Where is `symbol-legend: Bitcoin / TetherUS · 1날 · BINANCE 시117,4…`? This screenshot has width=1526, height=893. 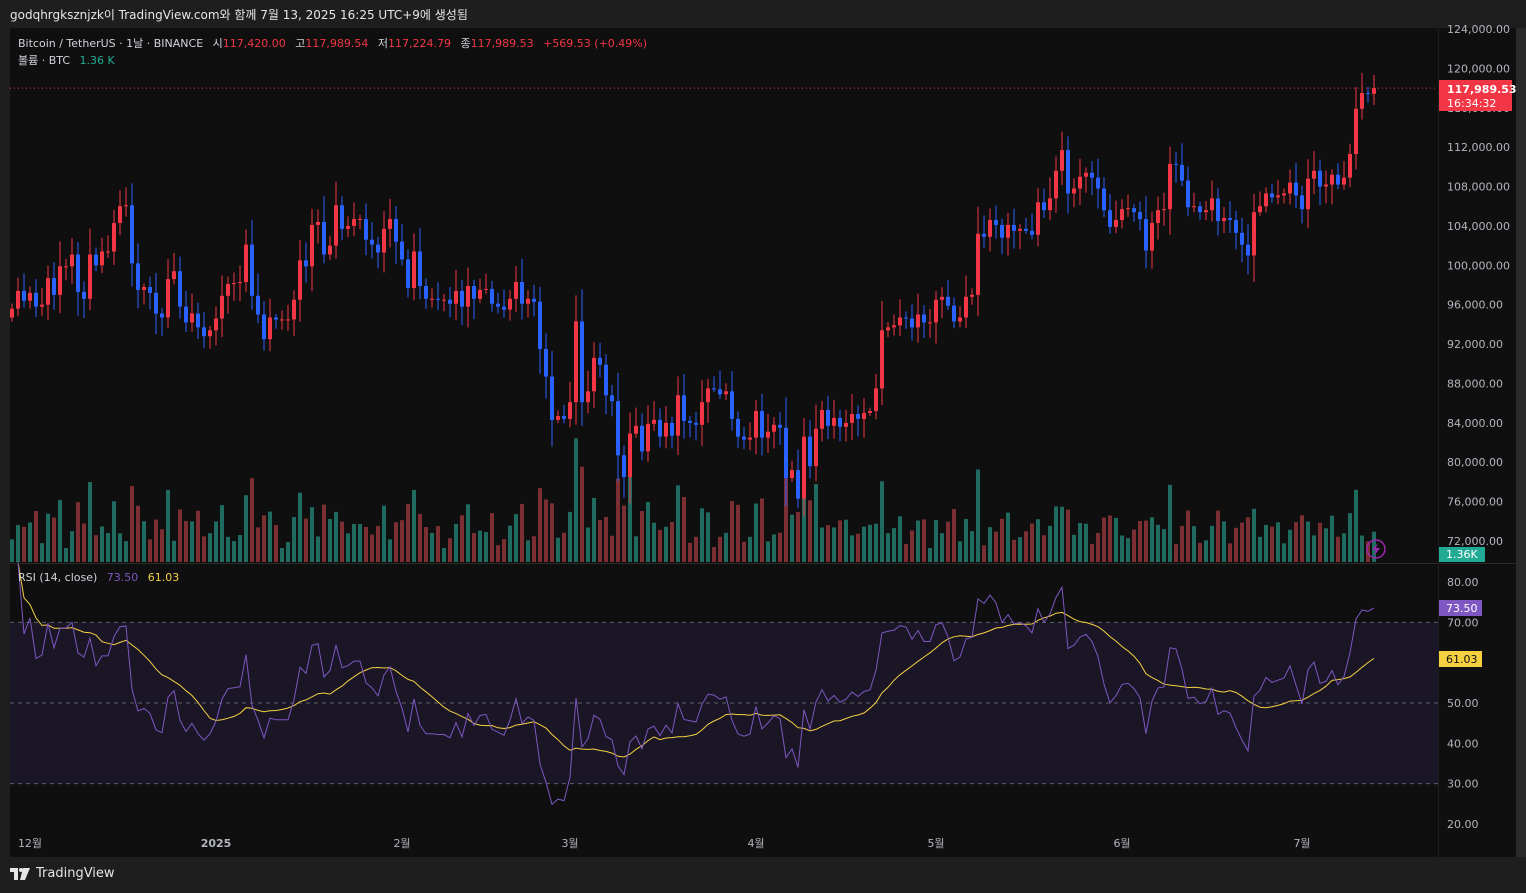
symbol-legend: Bitcoin / TetherUS · 1날 · BINANCE 시117,4… is located at coordinates (332, 43).